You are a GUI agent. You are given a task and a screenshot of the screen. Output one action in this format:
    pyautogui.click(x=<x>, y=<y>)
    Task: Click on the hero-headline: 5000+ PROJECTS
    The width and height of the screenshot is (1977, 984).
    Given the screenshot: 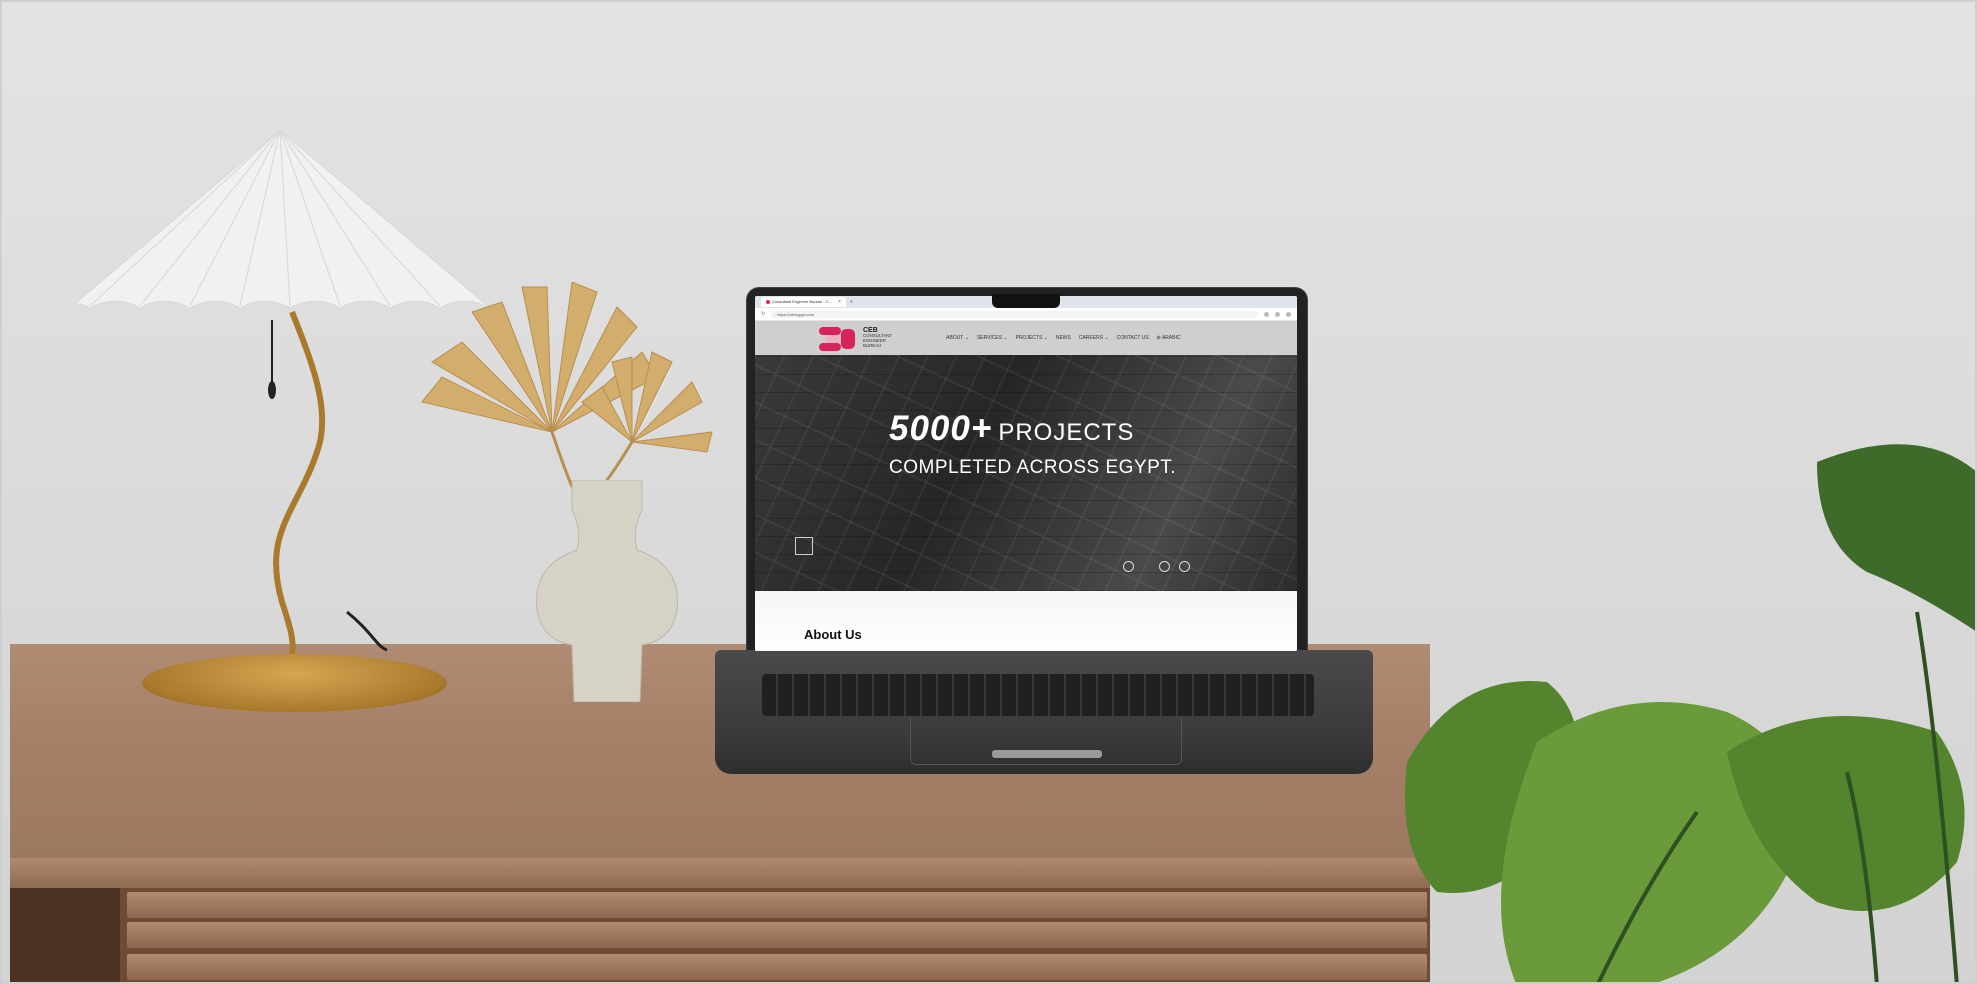 What is the action you would take?
    pyautogui.click(x=1011, y=429)
    